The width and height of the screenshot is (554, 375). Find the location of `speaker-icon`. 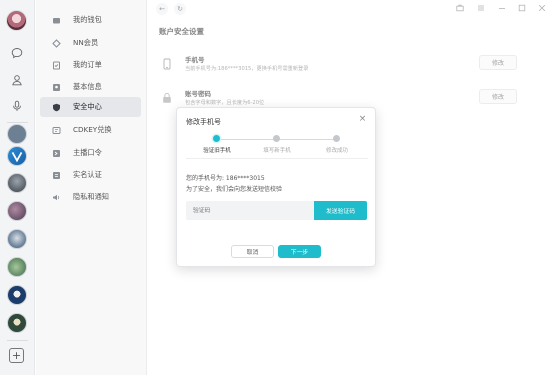

speaker-icon is located at coordinates (56, 197).